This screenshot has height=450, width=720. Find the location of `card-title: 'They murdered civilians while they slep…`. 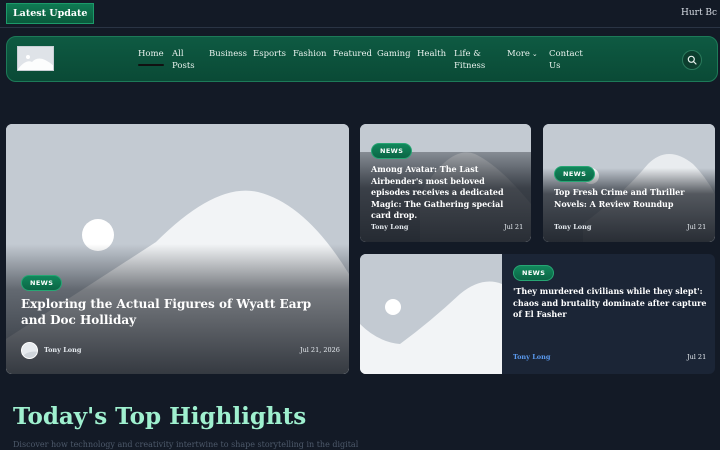

card-title: 'They murdered civilians while they slep… is located at coordinates (611, 303).